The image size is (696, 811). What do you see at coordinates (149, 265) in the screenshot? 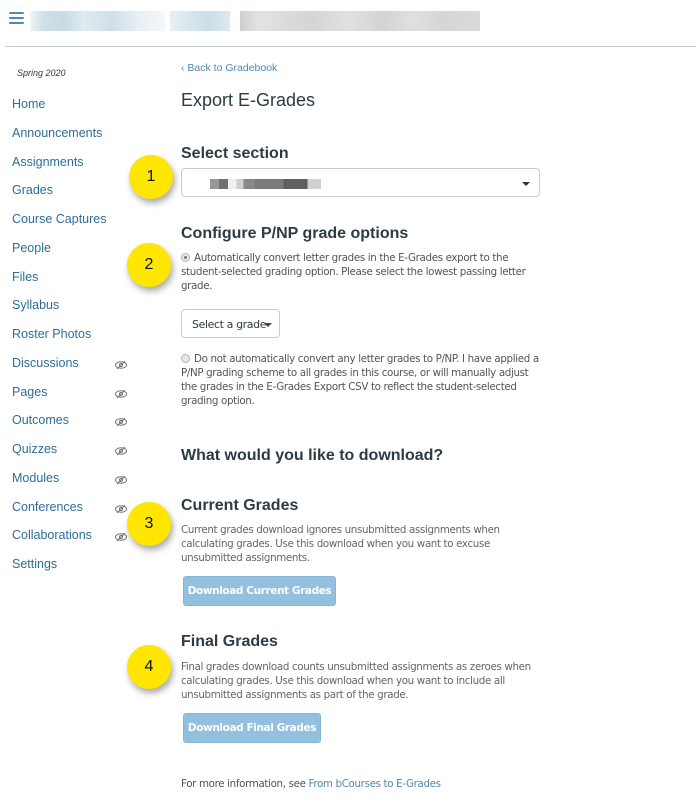
I see `annotation-badge-2: 2` at bounding box center [149, 265].